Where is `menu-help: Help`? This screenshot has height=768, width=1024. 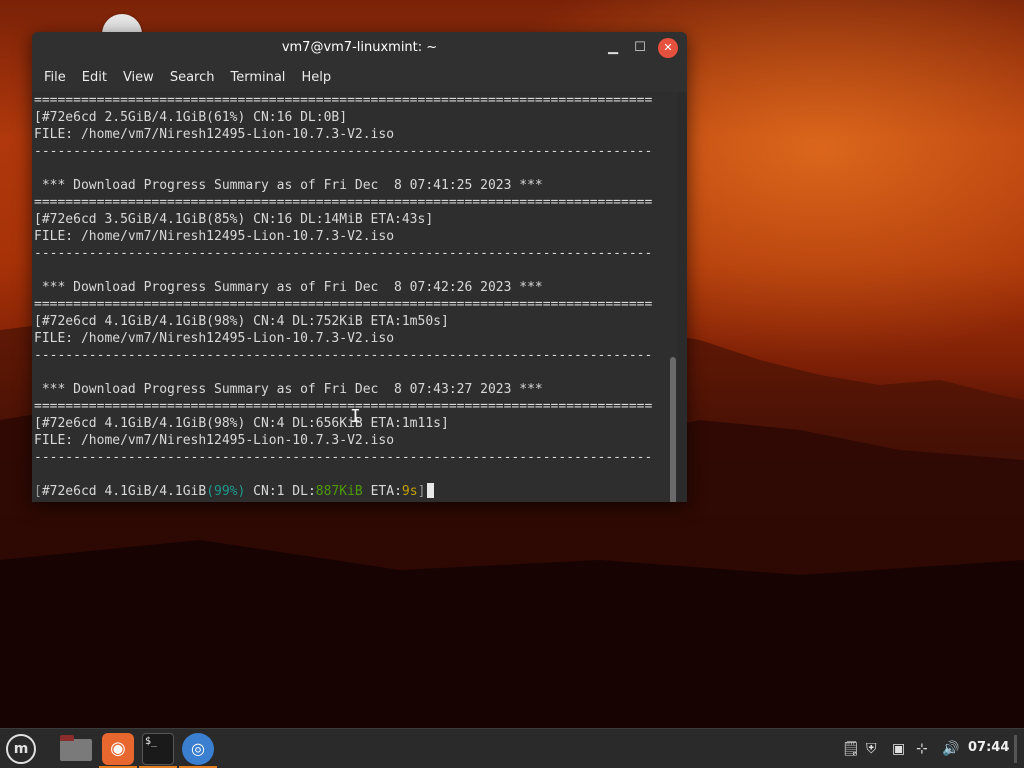 menu-help: Help is located at coordinates (316, 78).